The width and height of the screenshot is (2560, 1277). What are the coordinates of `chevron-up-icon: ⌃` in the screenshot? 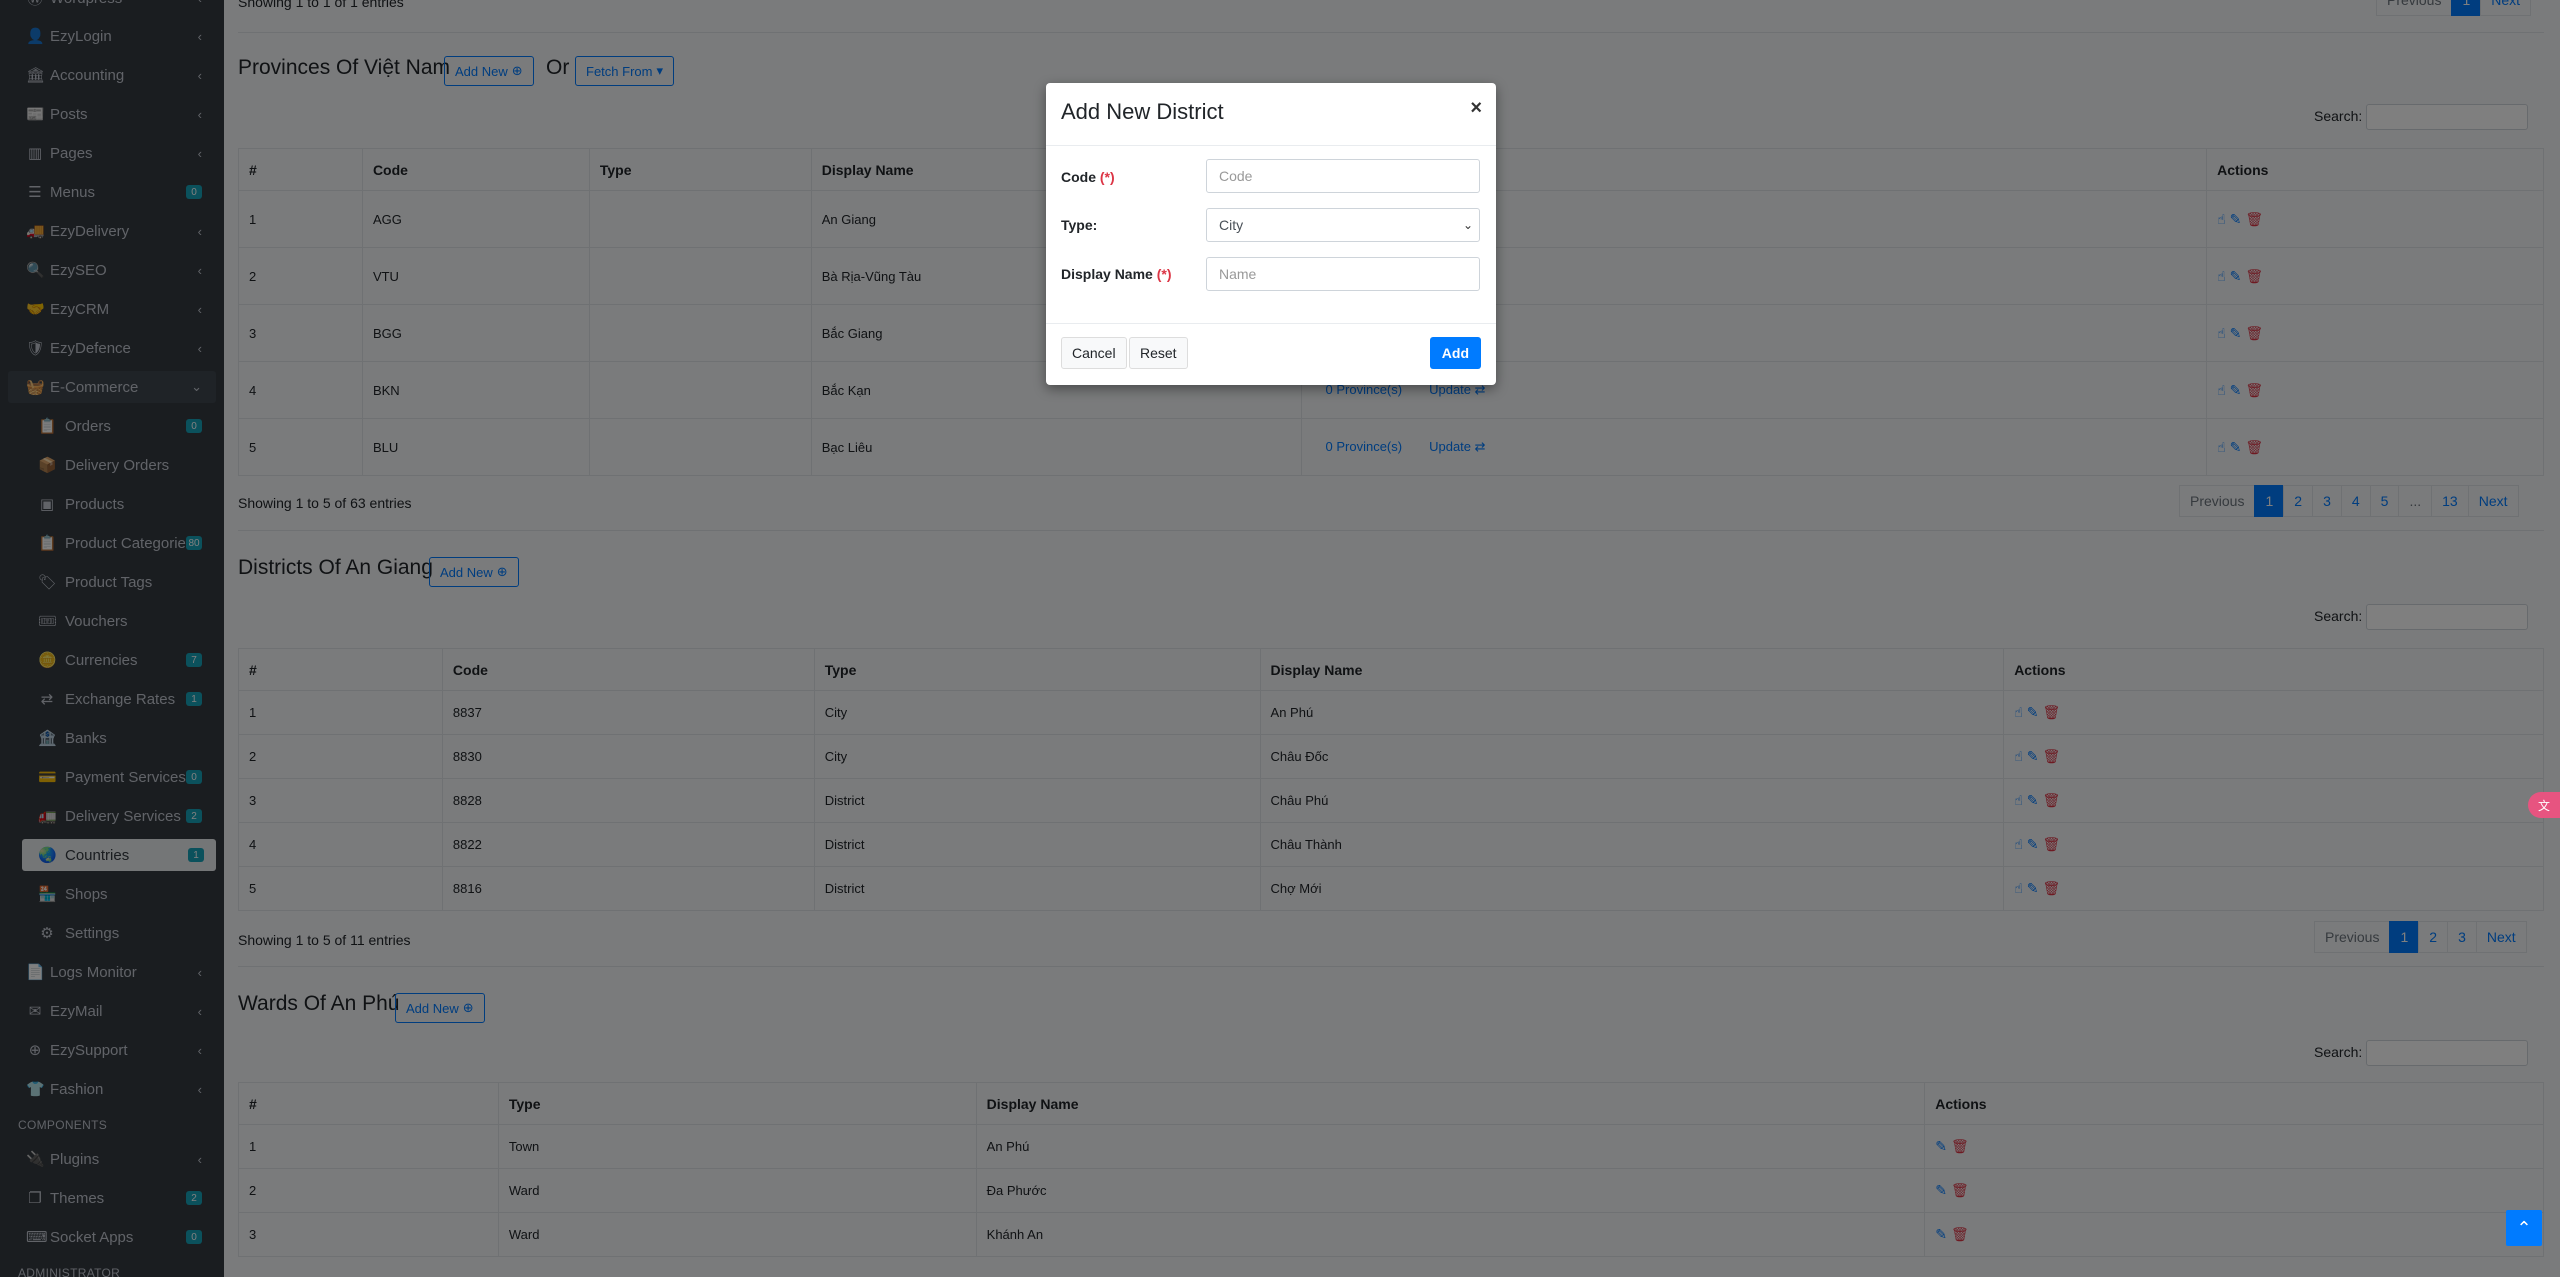 It's located at (2524, 1227).